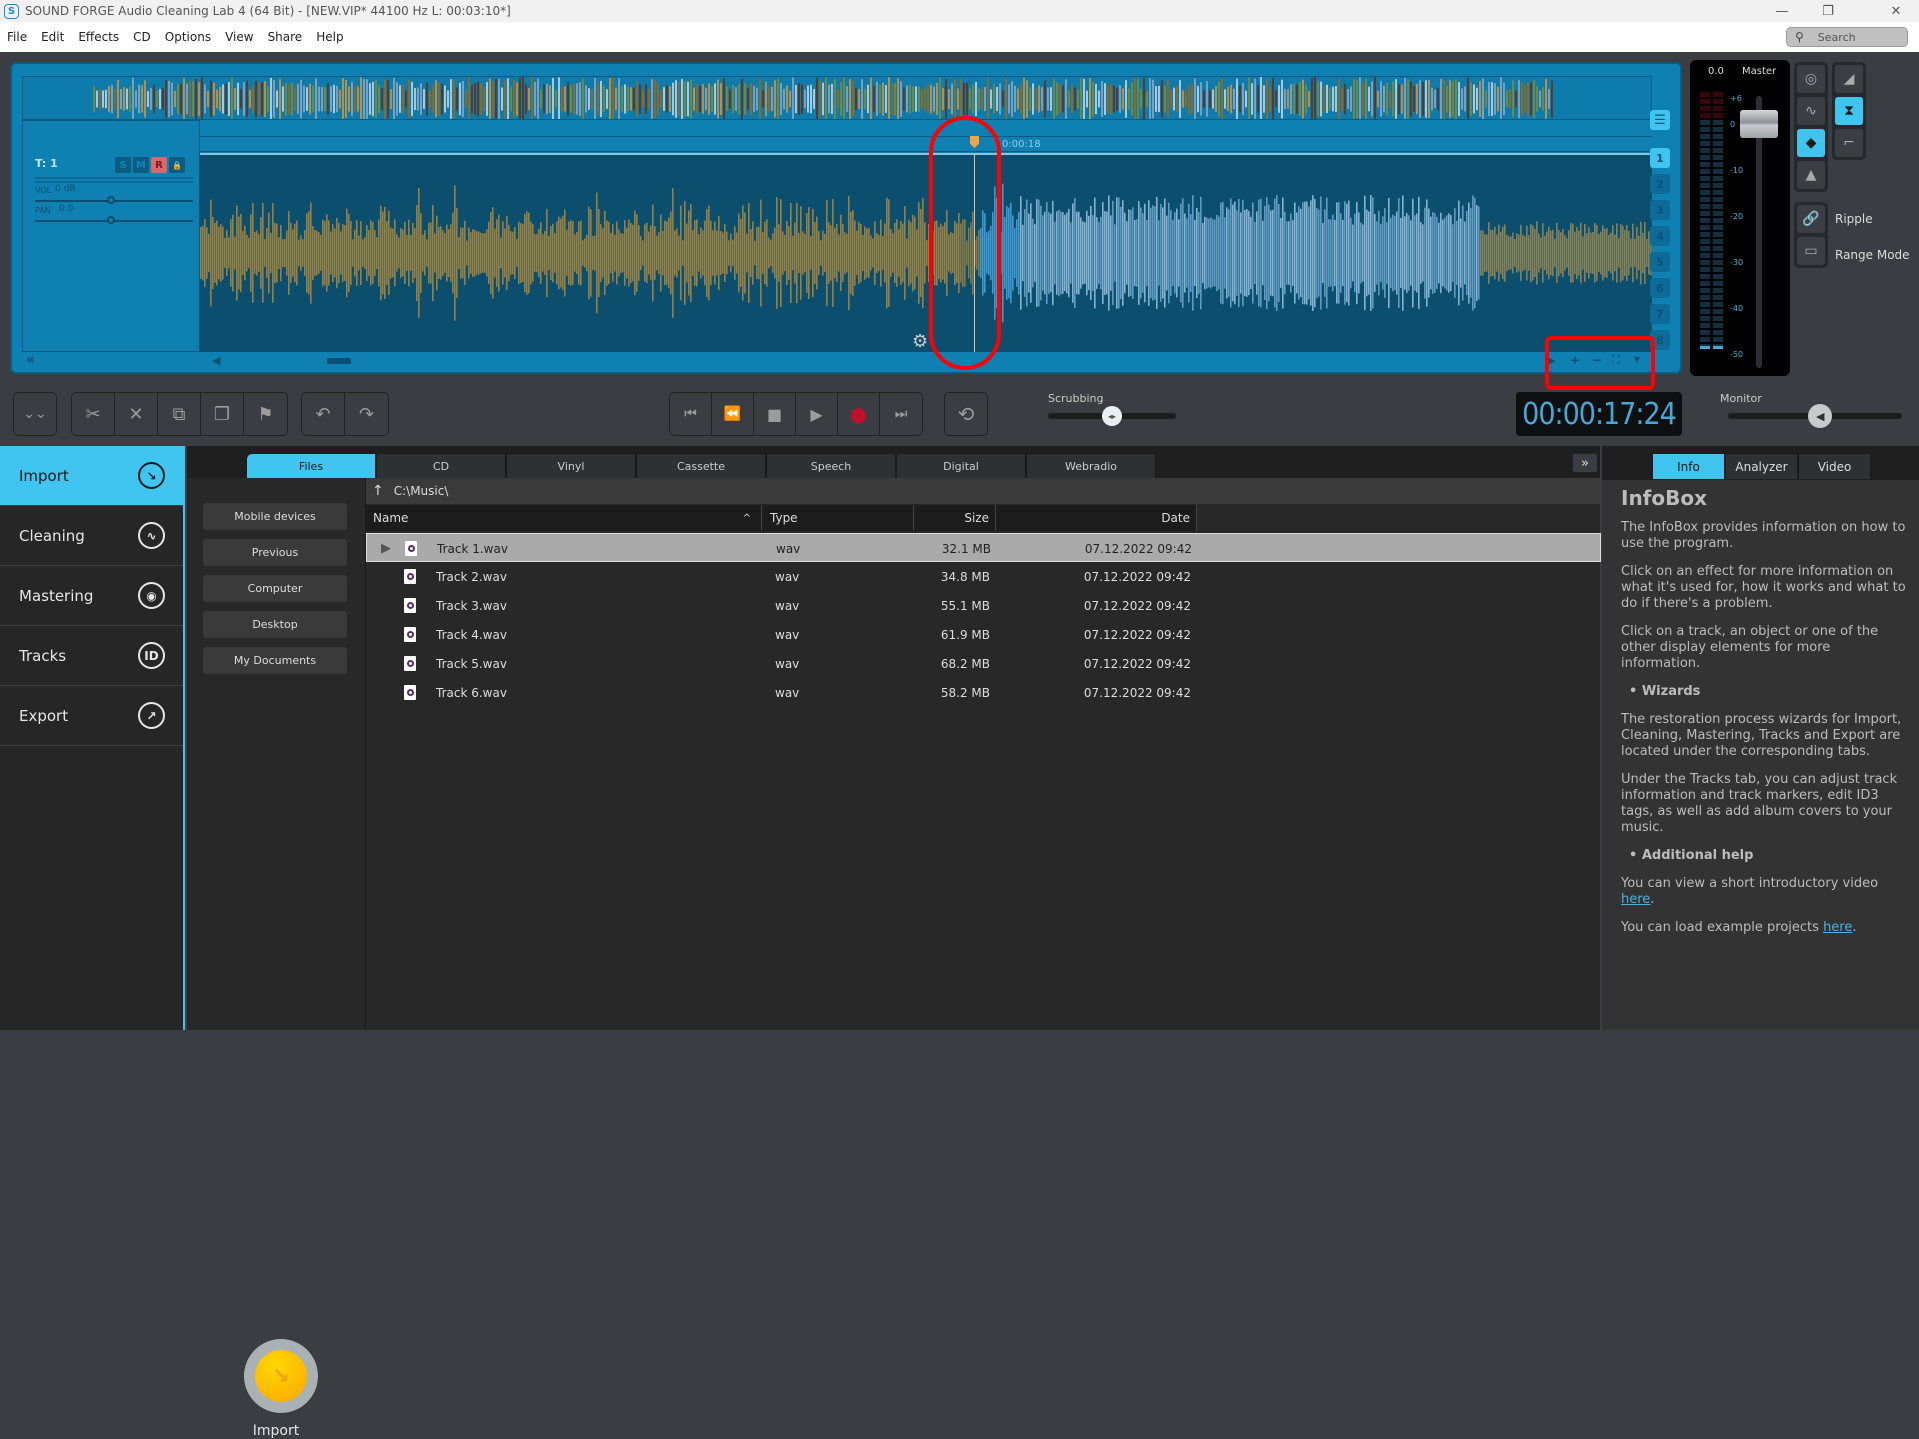 The image size is (1919, 1439). I want to click on scroll-left-icon: «, so click(30, 360).